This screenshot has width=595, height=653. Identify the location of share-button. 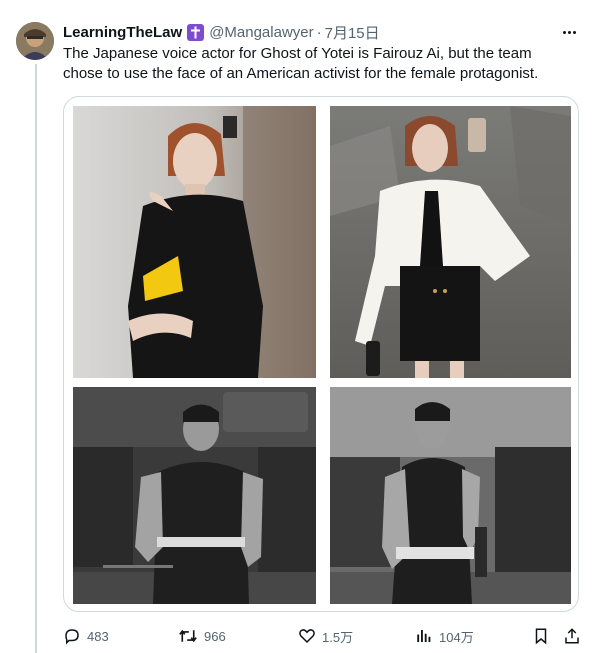
(572, 636).